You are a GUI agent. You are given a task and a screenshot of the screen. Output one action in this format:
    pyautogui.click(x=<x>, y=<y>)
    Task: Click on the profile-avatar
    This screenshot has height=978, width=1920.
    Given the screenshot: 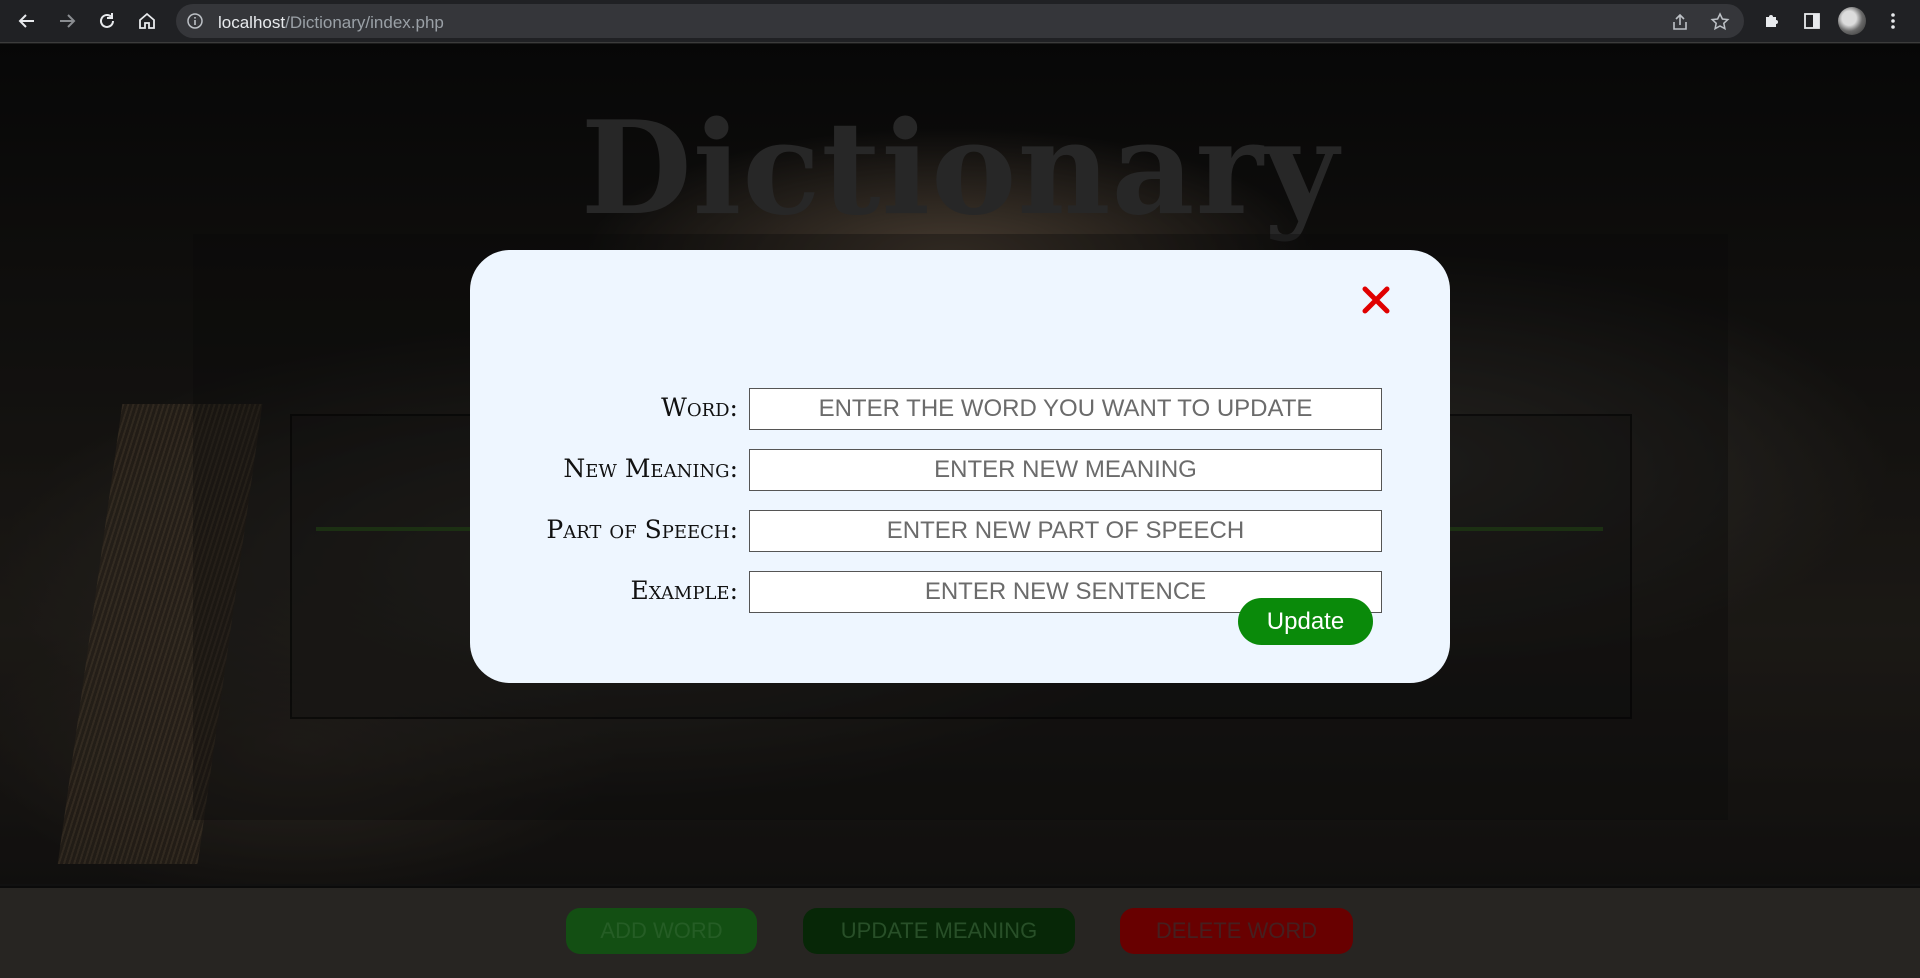 What is the action you would take?
    pyautogui.click(x=1852, y=21)
    